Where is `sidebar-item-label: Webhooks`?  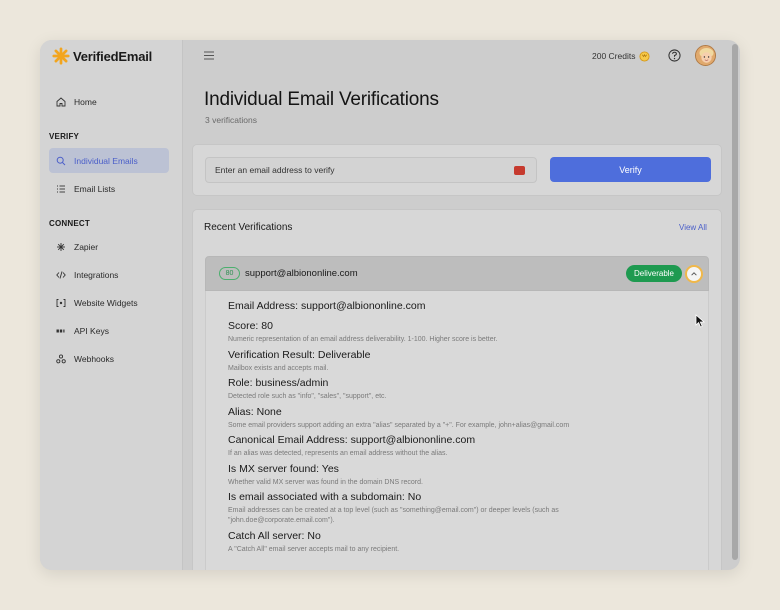
sidebar-item-label: Webhooks is located at coordinates (94, 358).